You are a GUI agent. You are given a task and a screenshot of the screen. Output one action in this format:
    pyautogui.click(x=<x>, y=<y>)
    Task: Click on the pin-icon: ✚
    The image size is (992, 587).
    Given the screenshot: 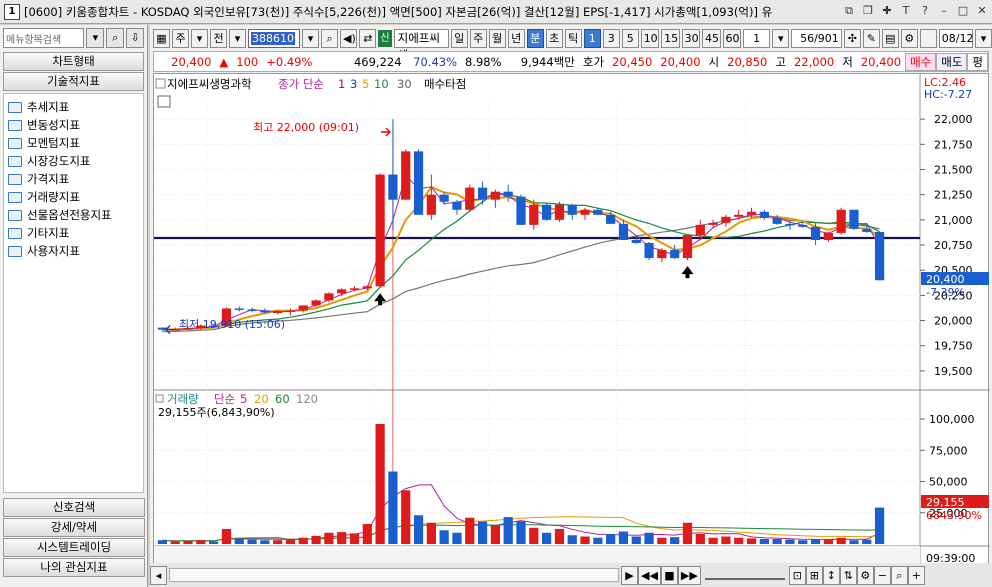 What is the action you would take?
    pyautogui.click(x=887, y=11)
    